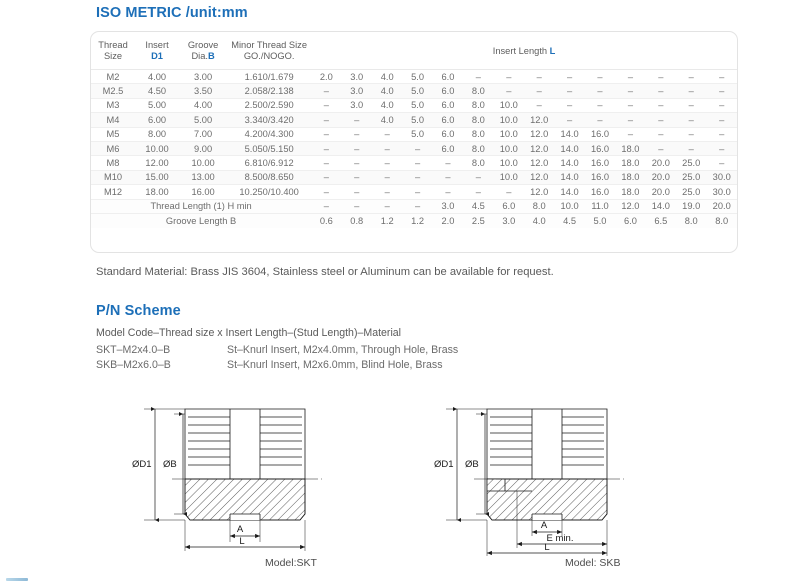 The image size is (800, 584). Describe the element at coordinates (600, 220) in the screenshot. I see `summary-cell-value: 5.0` at that location.